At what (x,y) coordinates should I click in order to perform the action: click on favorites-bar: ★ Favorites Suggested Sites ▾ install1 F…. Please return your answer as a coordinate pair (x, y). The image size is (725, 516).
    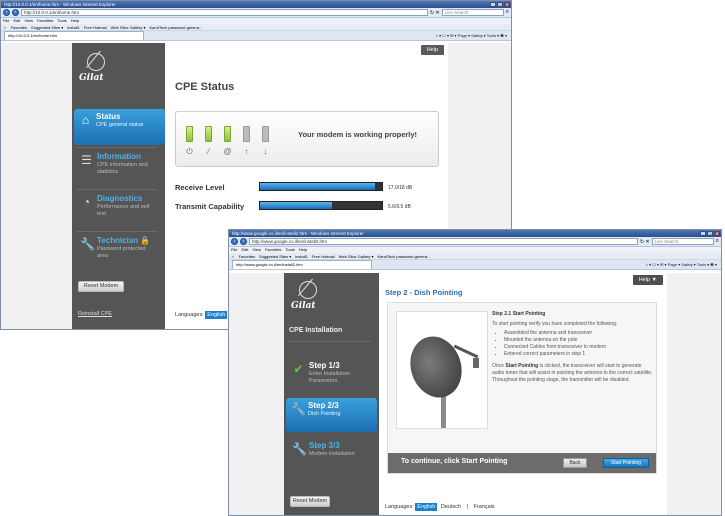
    Looking at the image, I should click on (475, 256).